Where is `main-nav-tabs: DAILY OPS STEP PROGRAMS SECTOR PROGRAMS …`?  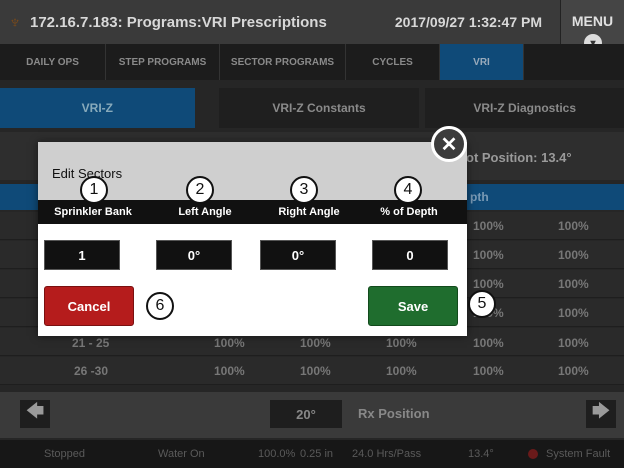
main-nav-tabs: DAILY OPS STEP PROGRAMS SECTOR PROGRAMS … is located at coordinates (312, 62).